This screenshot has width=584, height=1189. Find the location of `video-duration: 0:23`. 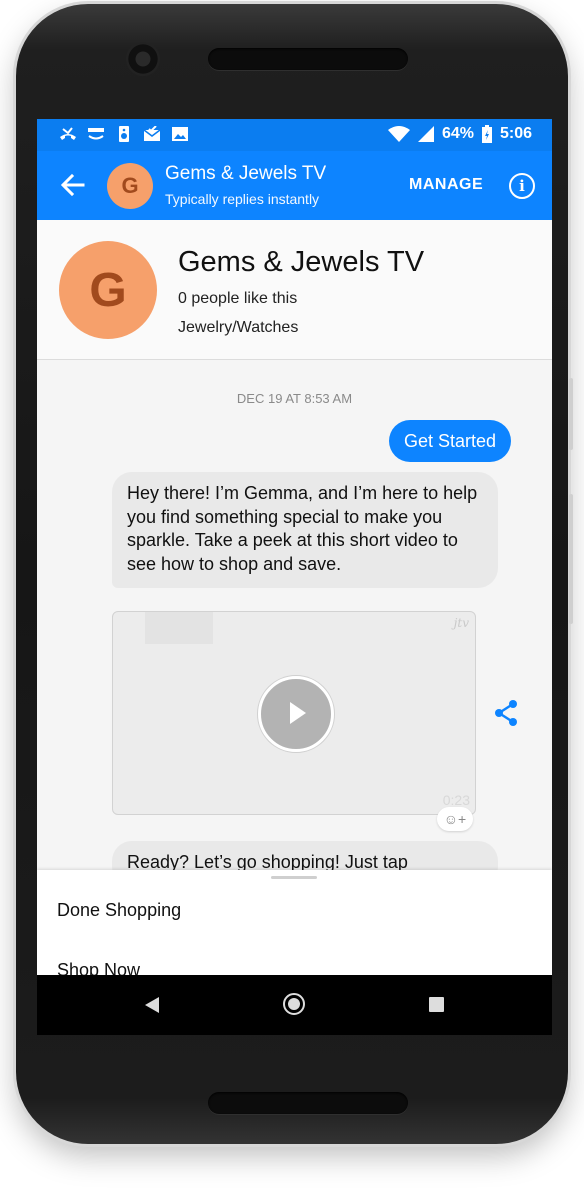

video-duration: 0:23 is located at coordinates (456, 800).